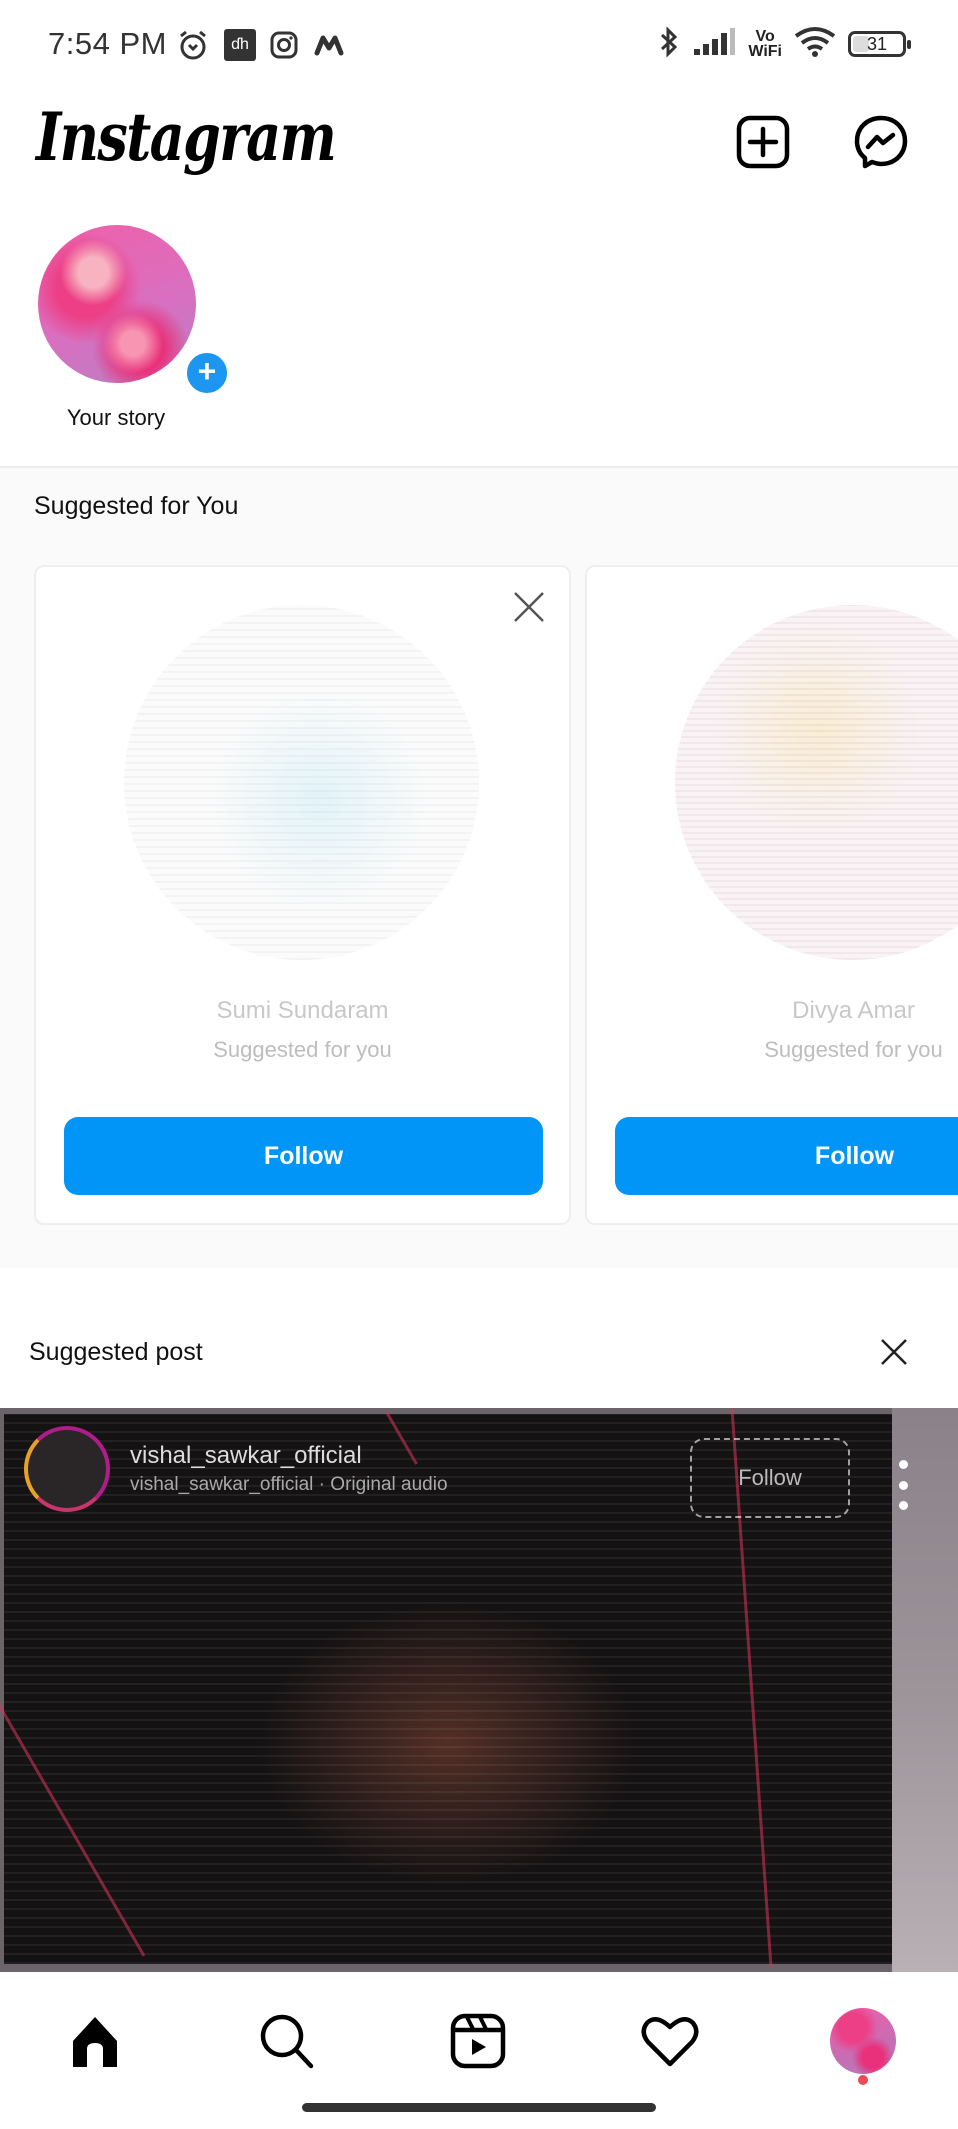 This screenshot has width=958, height=2129. What do you see at coordinates (479, 2107) in the screenshot?
I see `home-indicator` at bounding box center [479, 2107].